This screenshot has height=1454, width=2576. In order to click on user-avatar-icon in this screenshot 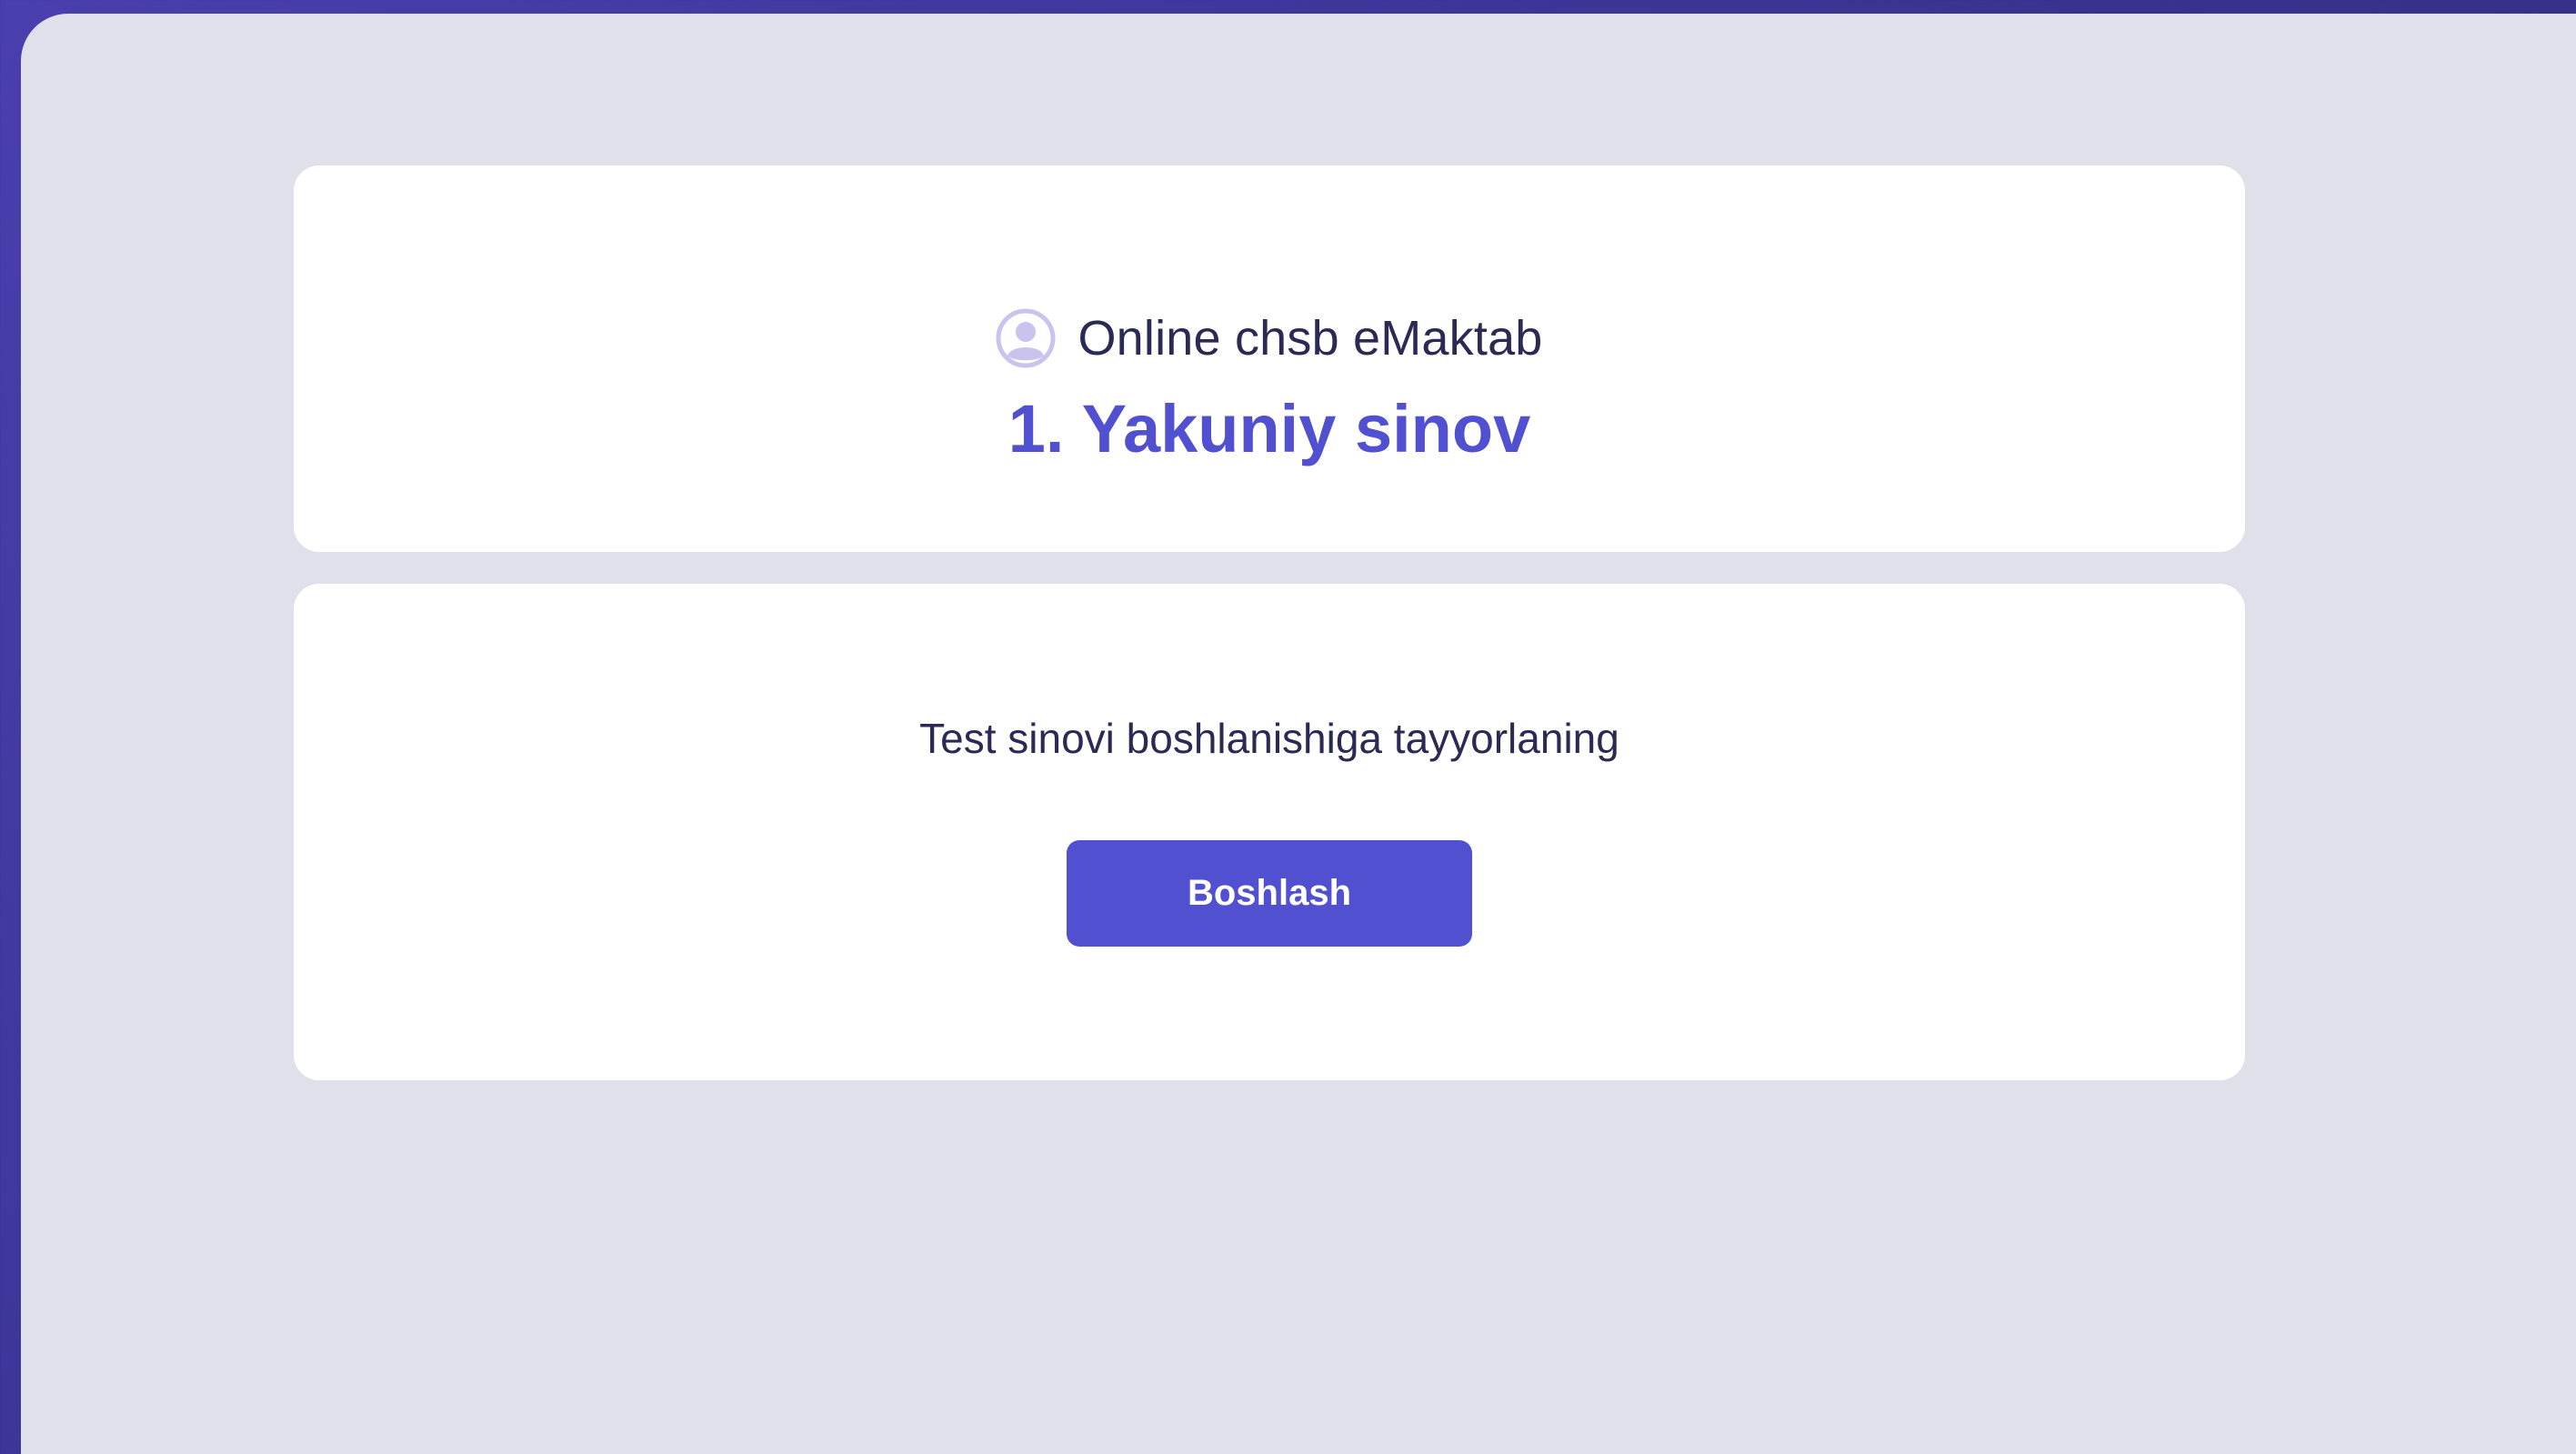, I will do `click(1026, 338)`.